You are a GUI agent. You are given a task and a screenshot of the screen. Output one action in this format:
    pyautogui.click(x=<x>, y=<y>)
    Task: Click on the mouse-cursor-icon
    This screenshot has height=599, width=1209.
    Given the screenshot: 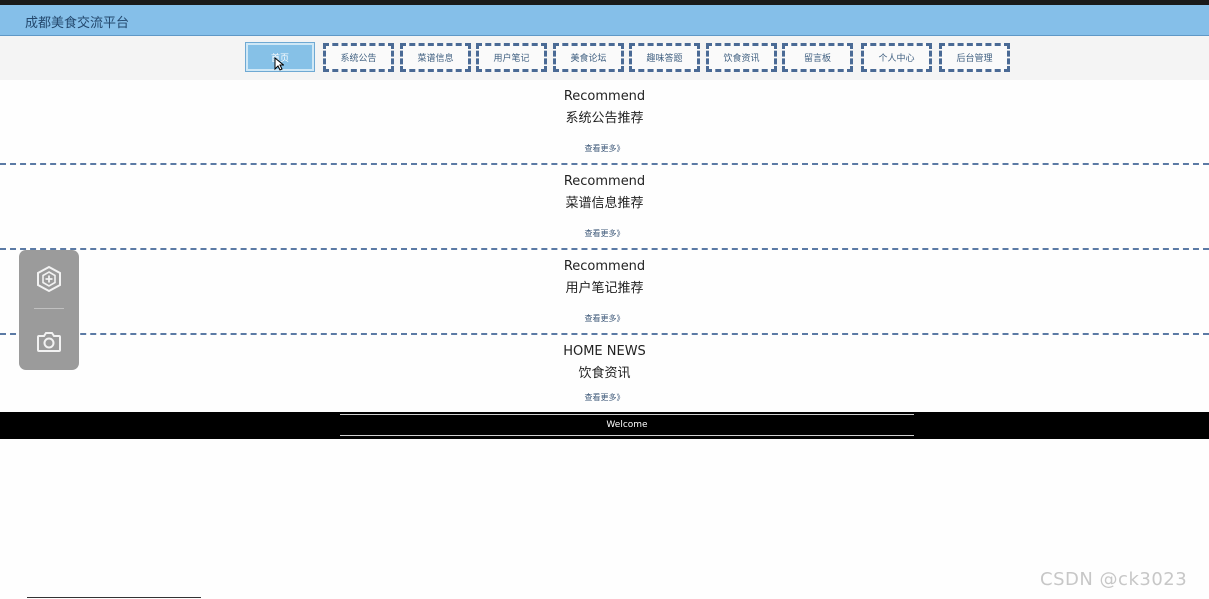 What is the action you would take?
    pyautogui.click(x=279, y=64)
    